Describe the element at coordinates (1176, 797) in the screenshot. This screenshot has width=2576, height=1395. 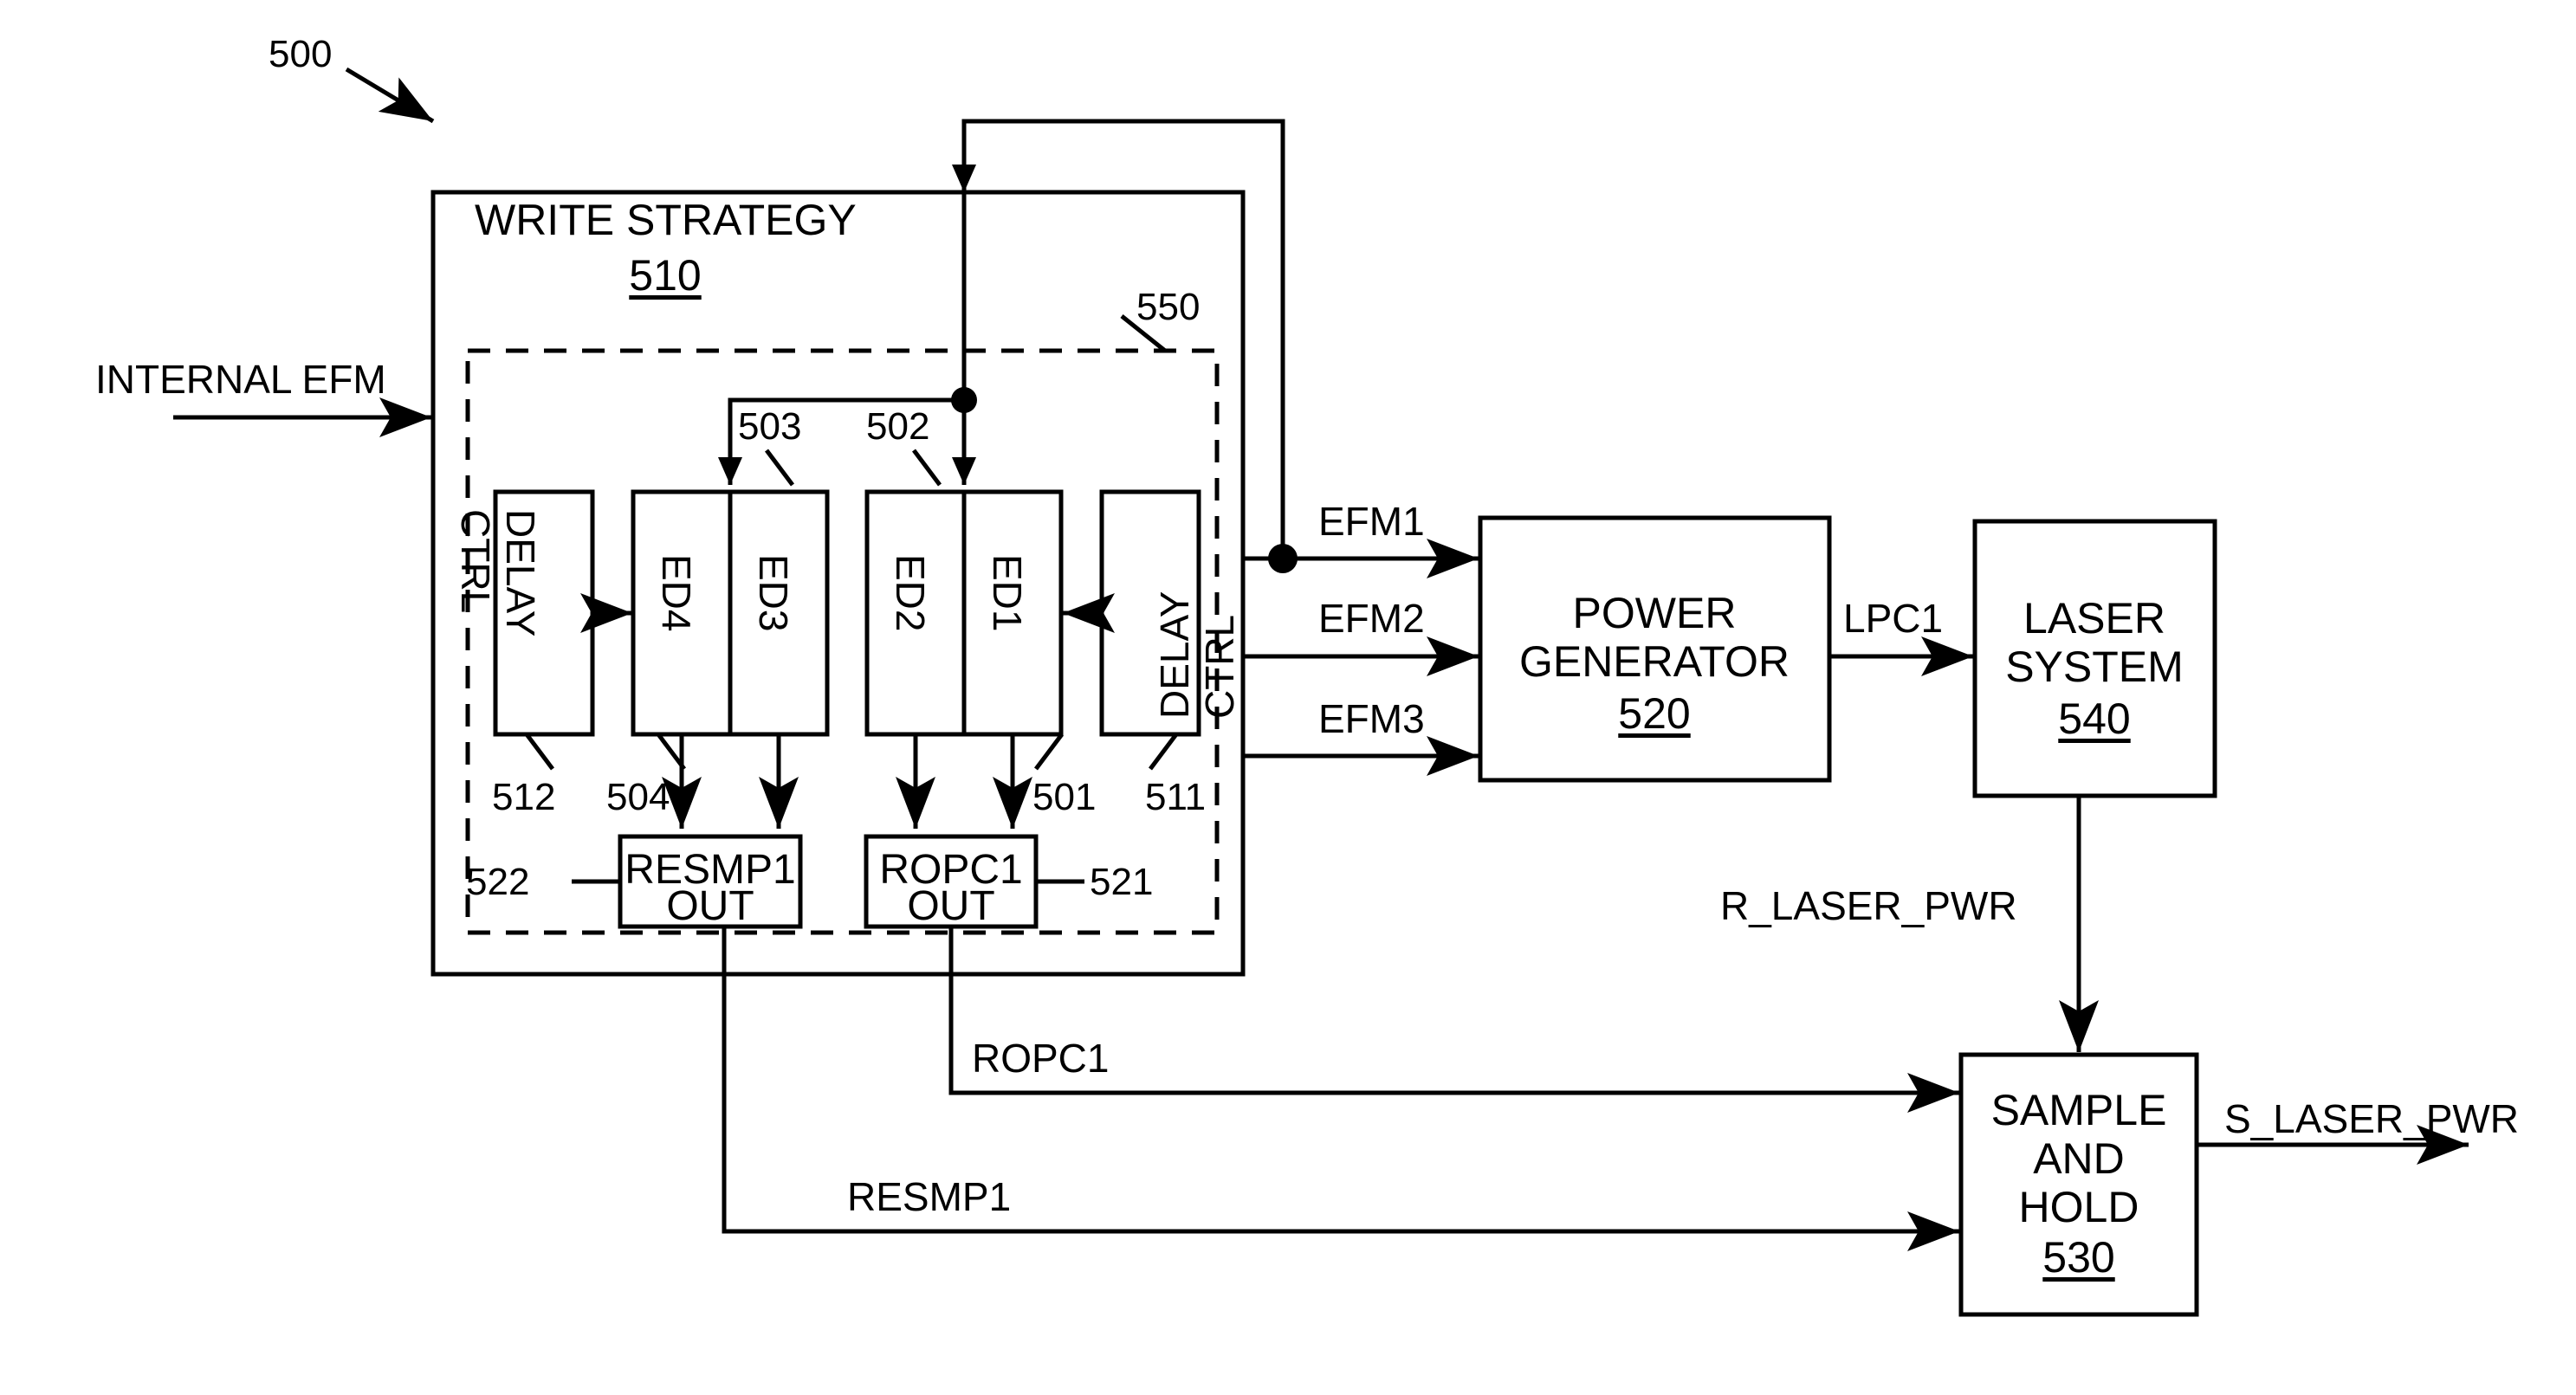
I see `ref-511: 511` at that location.